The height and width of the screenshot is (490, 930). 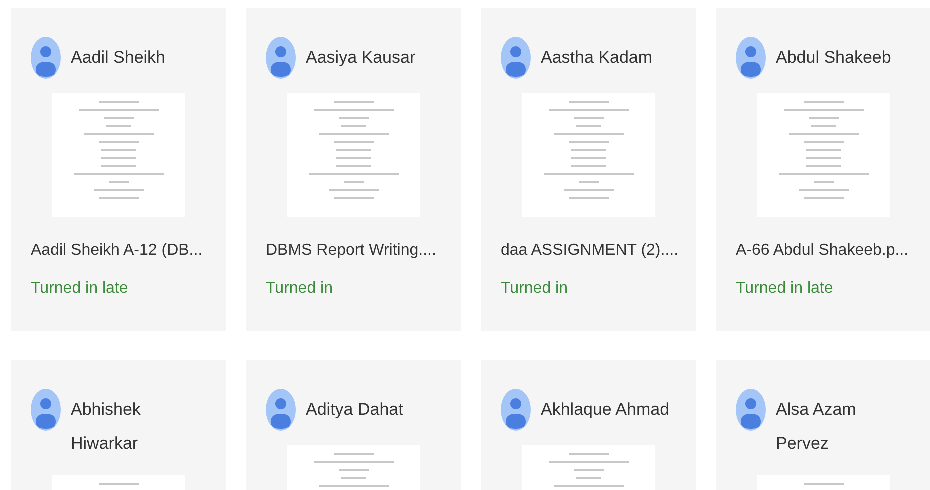 I want to click on student-name: Aditya Dahat, so click(x=355, y=410).